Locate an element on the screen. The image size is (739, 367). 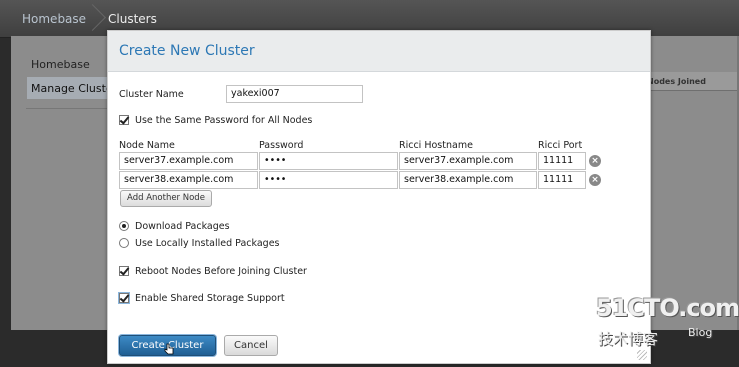
cluster-name-label: Cluster Name is located at coordinates (151, 94).